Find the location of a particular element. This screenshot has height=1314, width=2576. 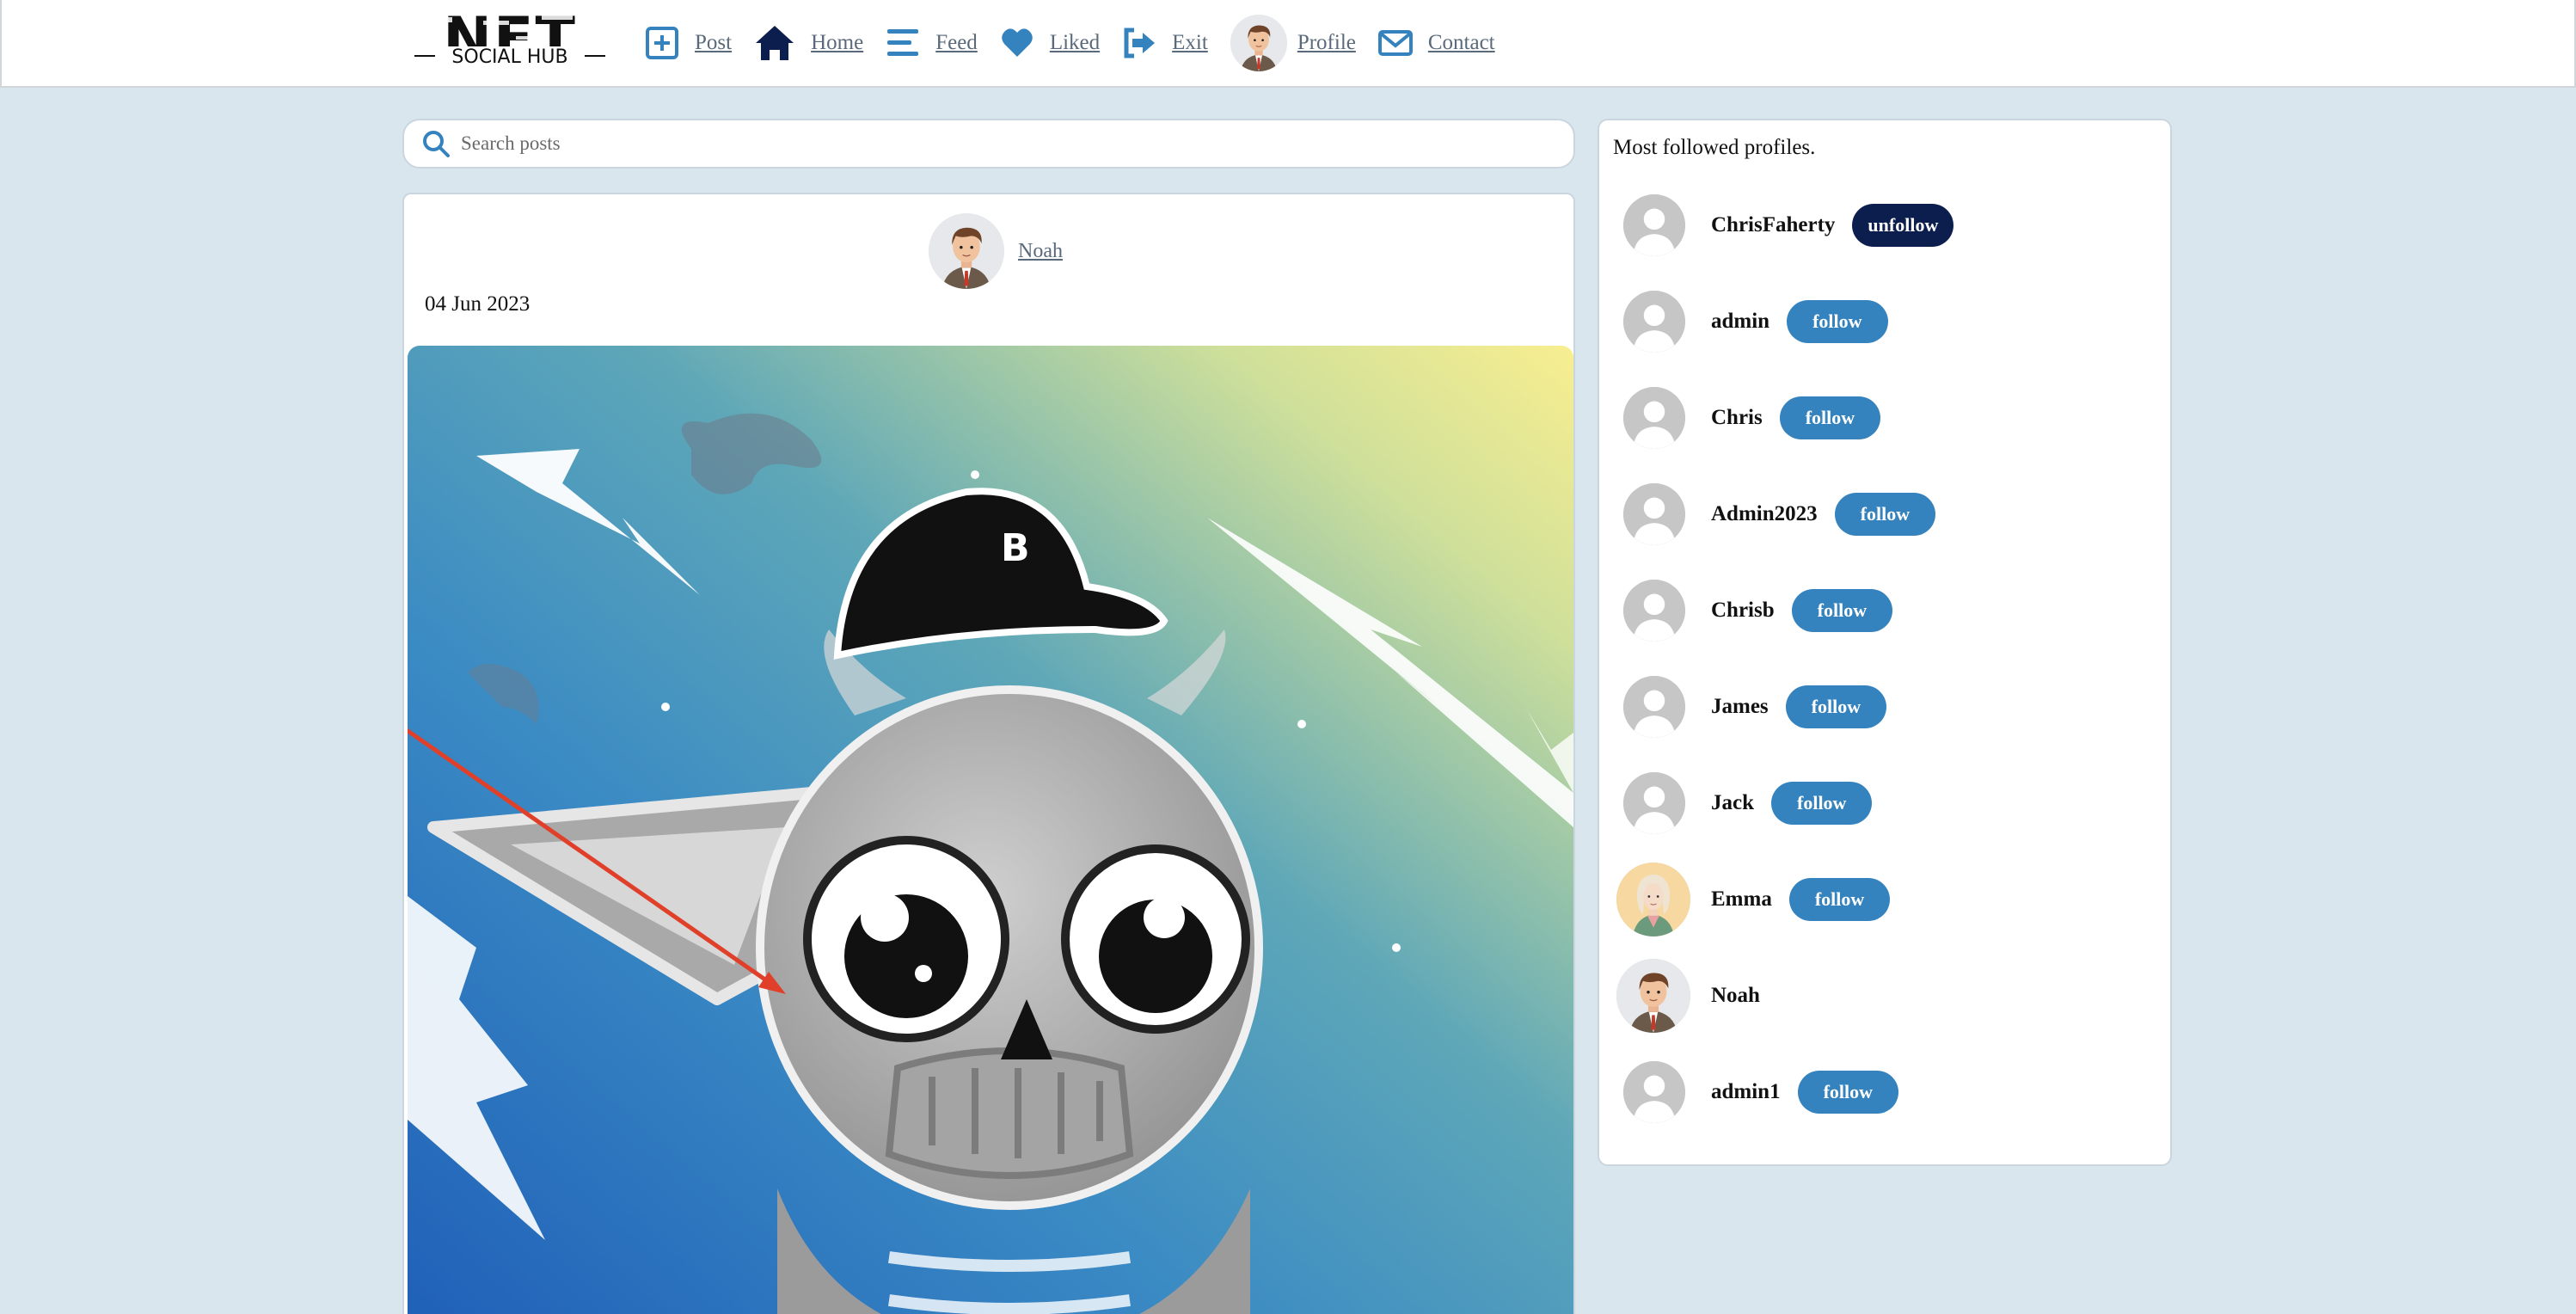

exit-icon is located at coordinates (1139, 43).